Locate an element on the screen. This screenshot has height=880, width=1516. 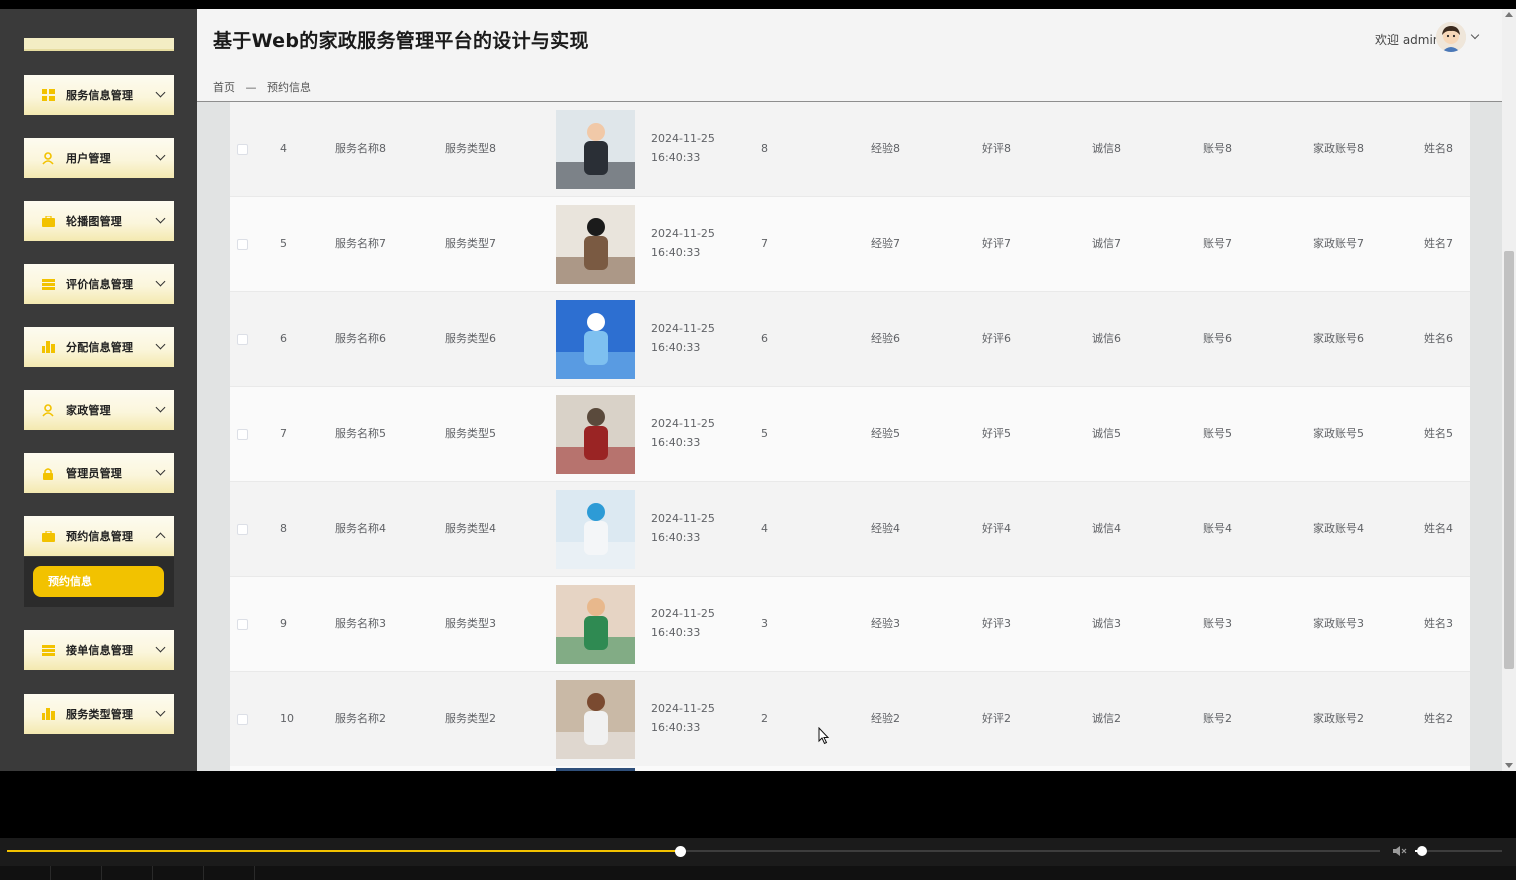
scroll-up-icon is located at coordinates (1509, 14).